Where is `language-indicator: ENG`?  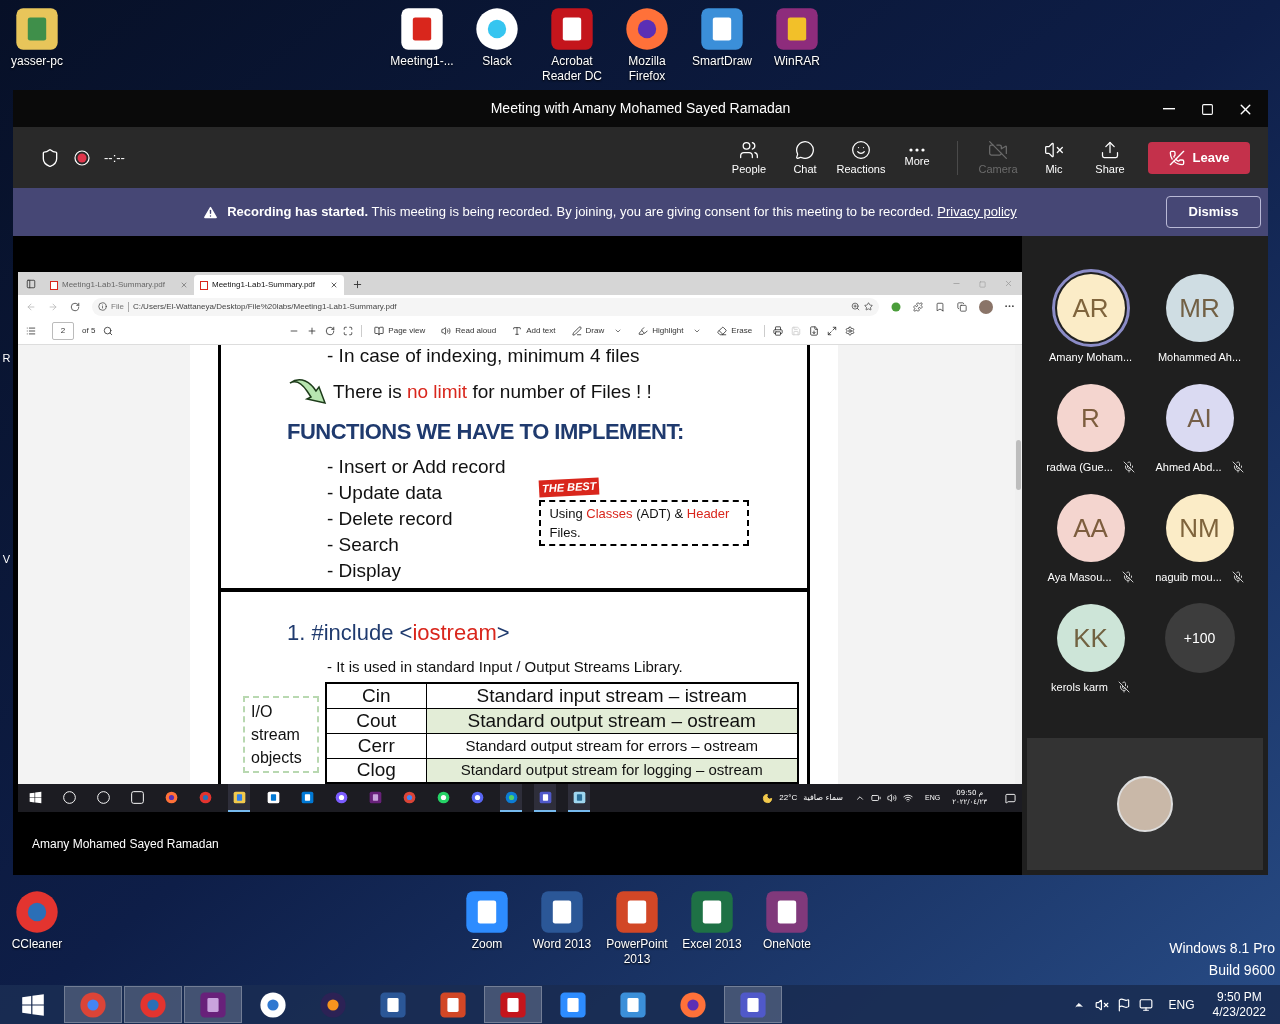
language-indicator: ENG is located at coordinates (1181, 1004).